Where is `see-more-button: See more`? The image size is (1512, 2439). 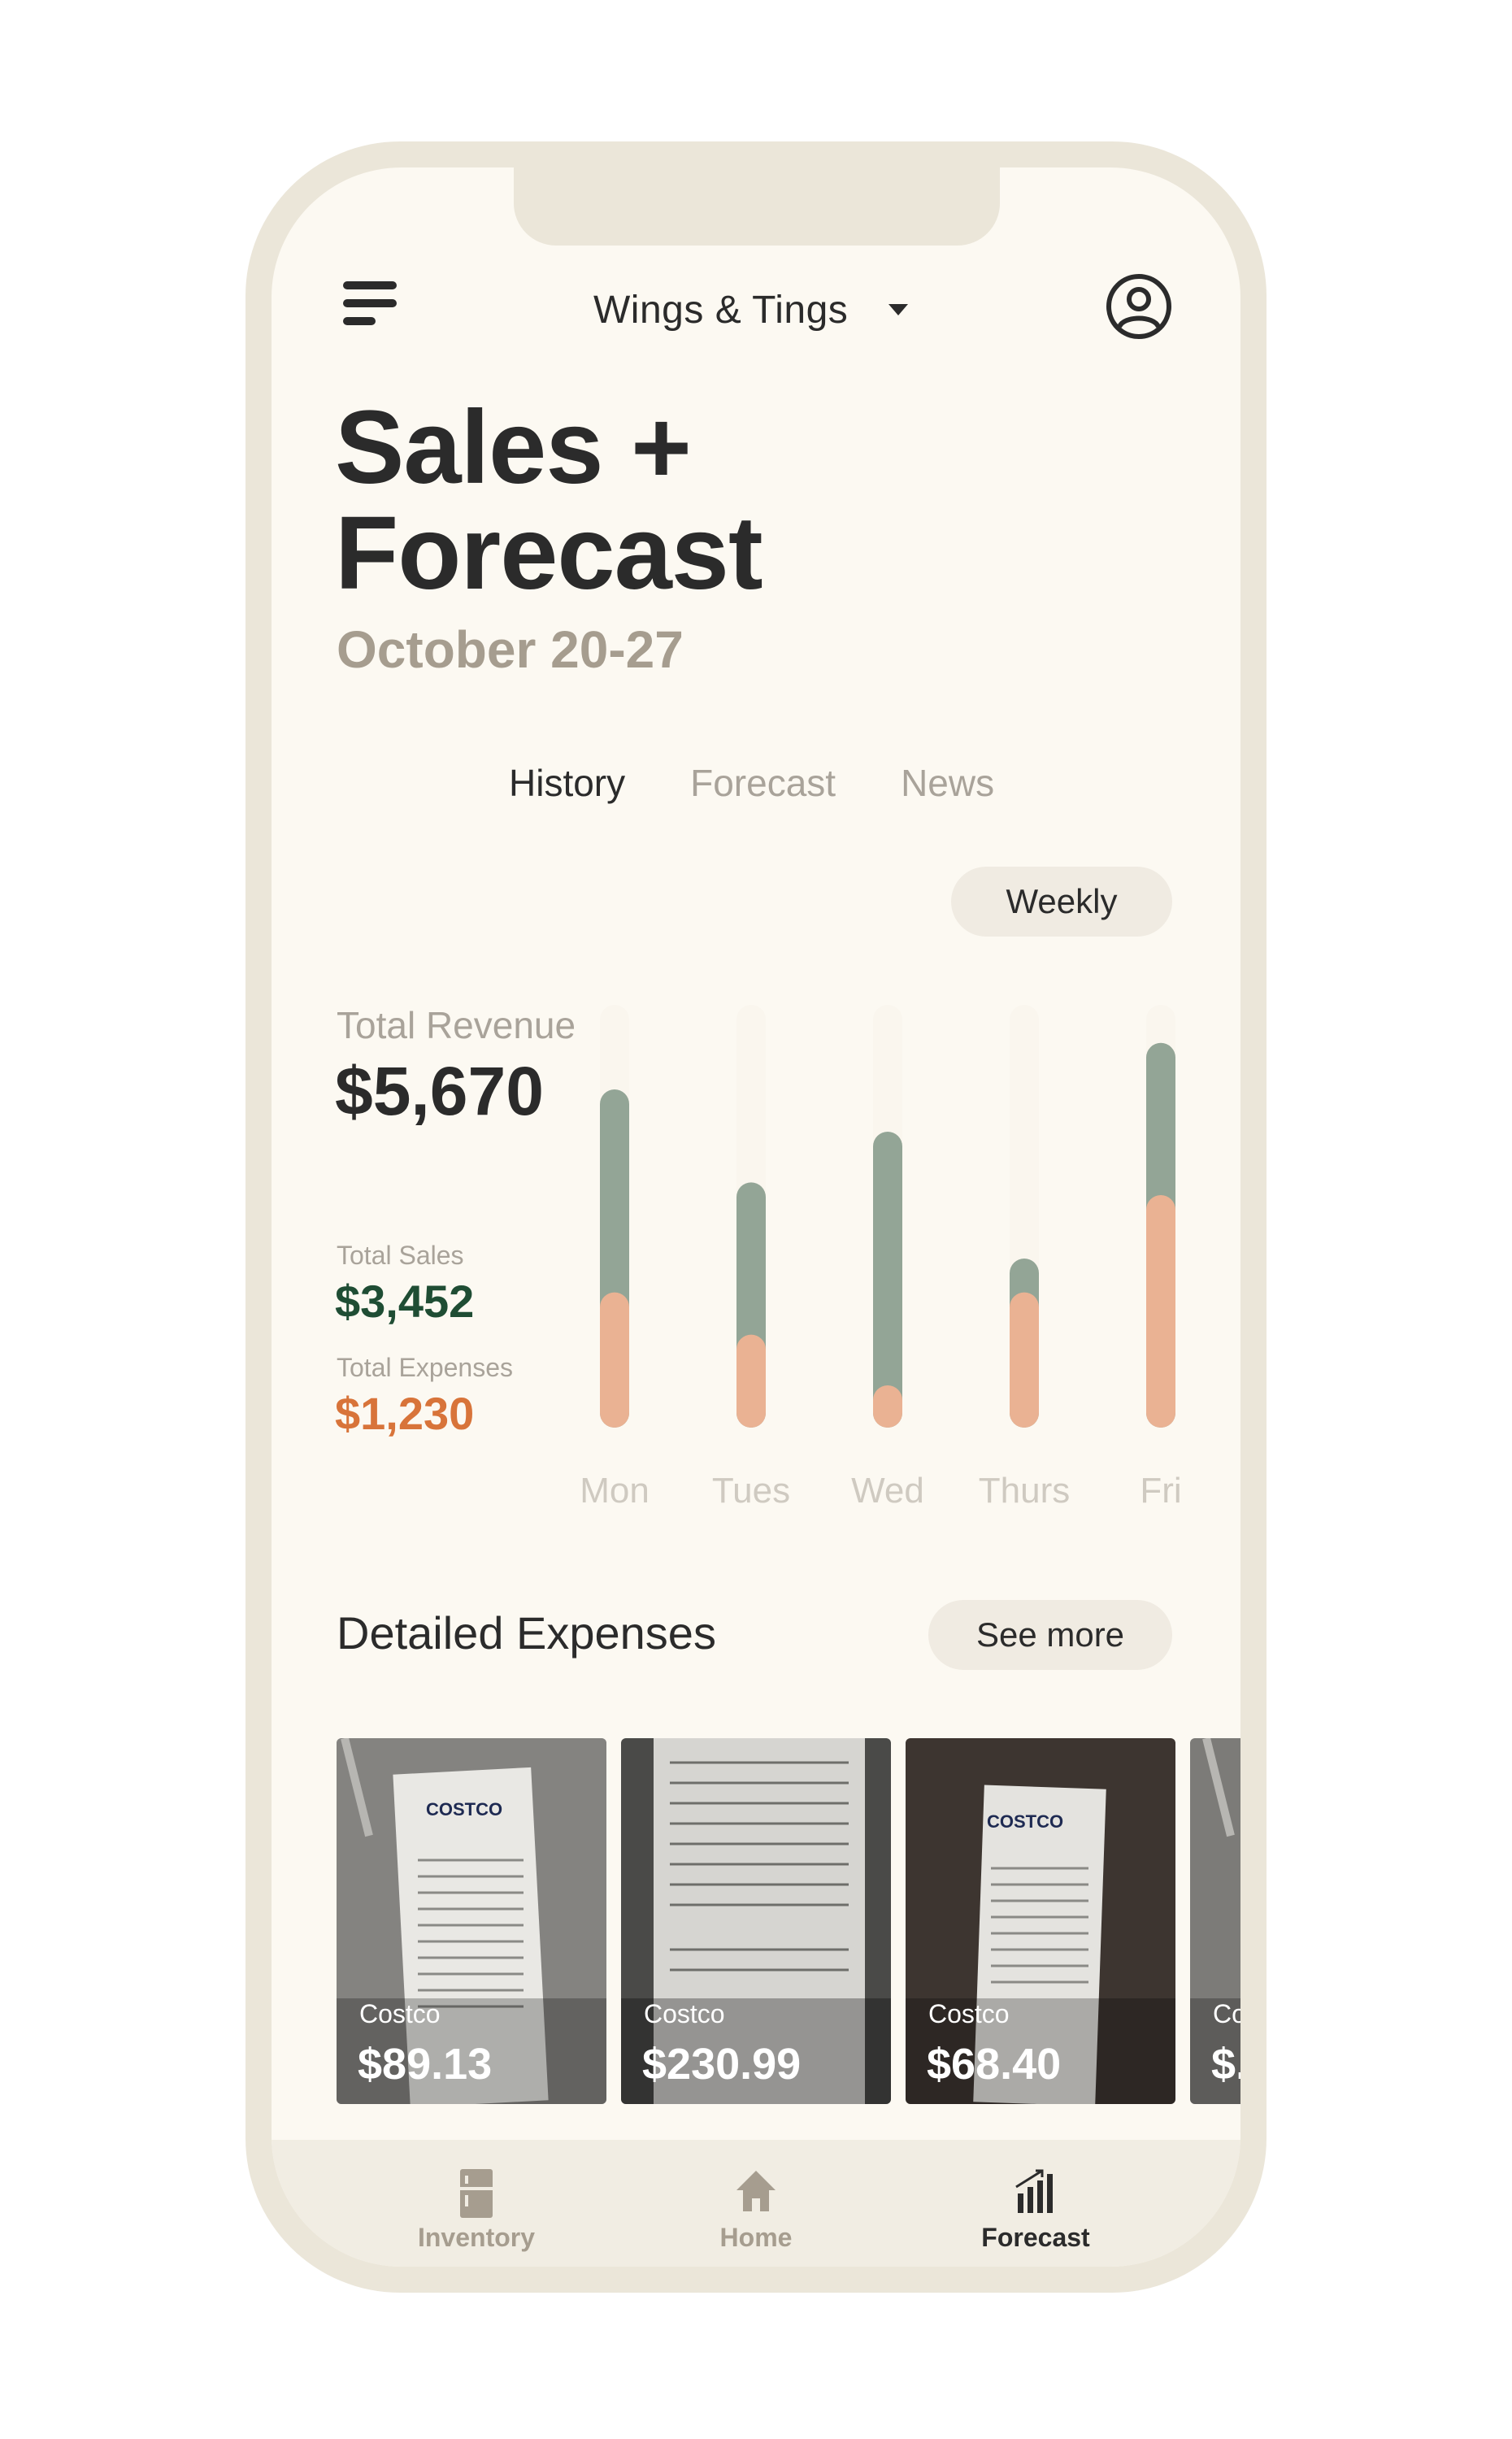
see-more-button: See more is located at coordinates (1050, 1635).